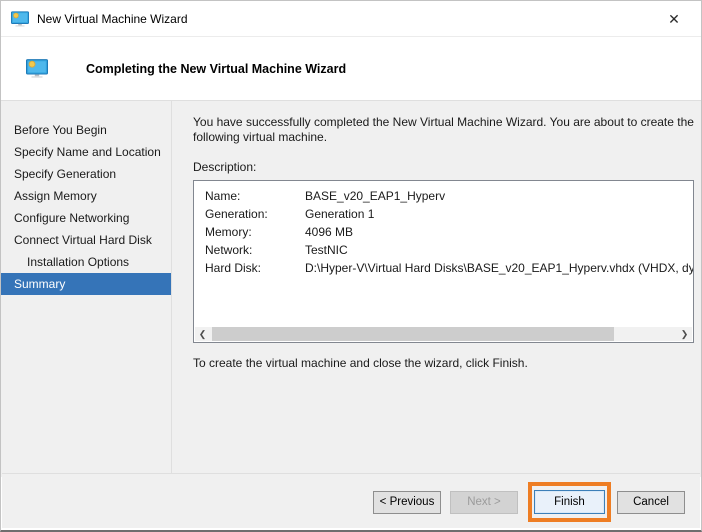 This screenshot has height=532, width=702. I want to click on description-label: Description:, so click(225, 167).